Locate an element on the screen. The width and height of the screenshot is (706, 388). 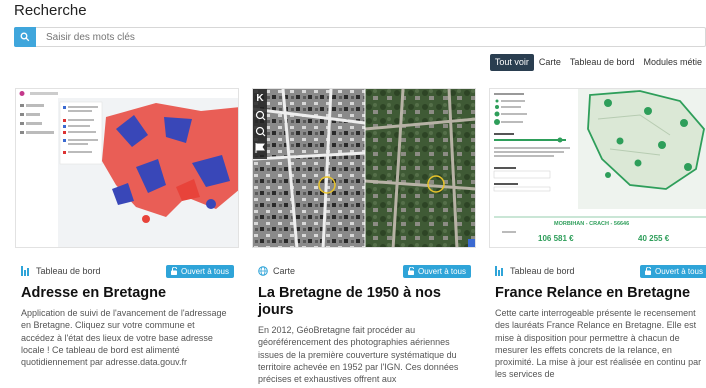
page-title: Recherche is located at coordinates (50, 10).